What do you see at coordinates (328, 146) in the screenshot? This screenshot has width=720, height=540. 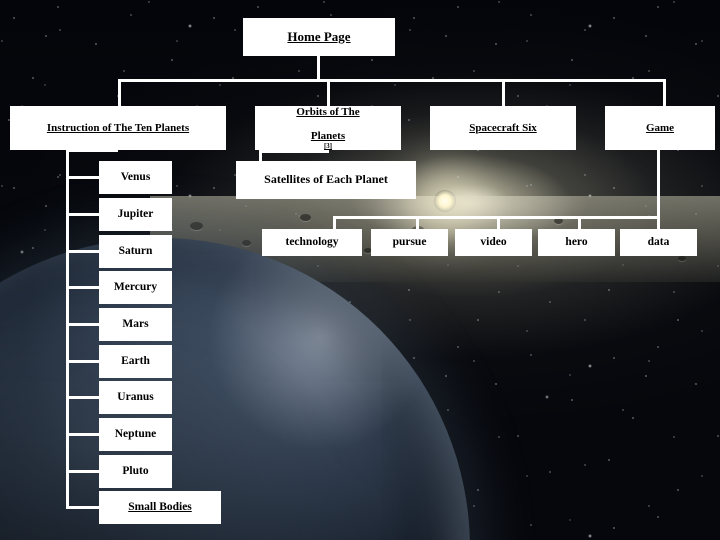 I see `node-orbits-superscript: [3]` at bounding box center [328, 146].